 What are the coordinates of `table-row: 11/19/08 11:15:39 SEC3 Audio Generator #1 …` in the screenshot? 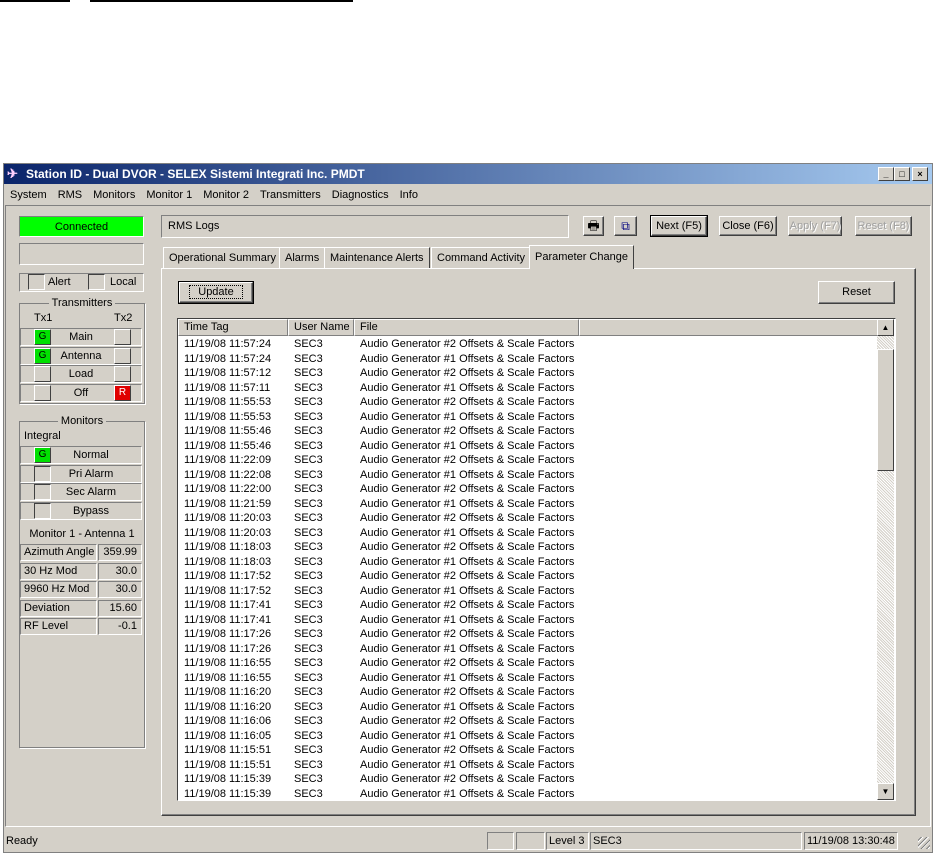 It's located at (528, 794).